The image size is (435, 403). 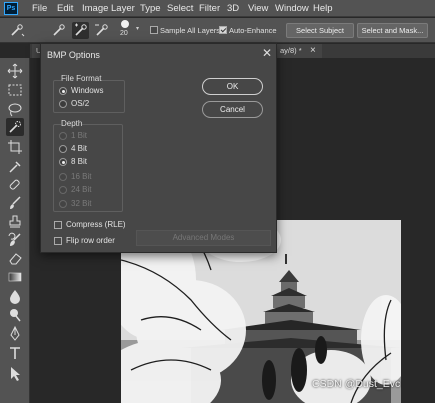 What do you see at coordinates (15, 147) in the screenshot?
I see `crop-icon` at bounding box center [15, 147].